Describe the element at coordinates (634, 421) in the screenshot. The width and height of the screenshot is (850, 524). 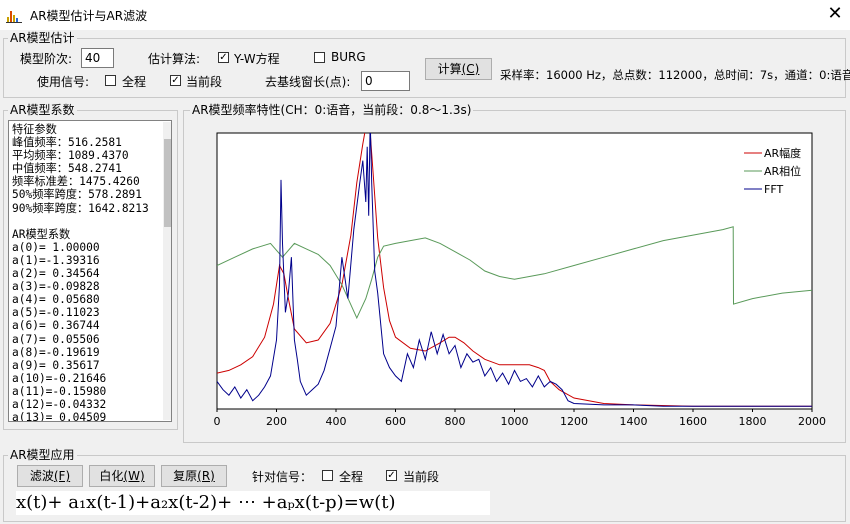
I see `x-tick-label: 1400` at that location.